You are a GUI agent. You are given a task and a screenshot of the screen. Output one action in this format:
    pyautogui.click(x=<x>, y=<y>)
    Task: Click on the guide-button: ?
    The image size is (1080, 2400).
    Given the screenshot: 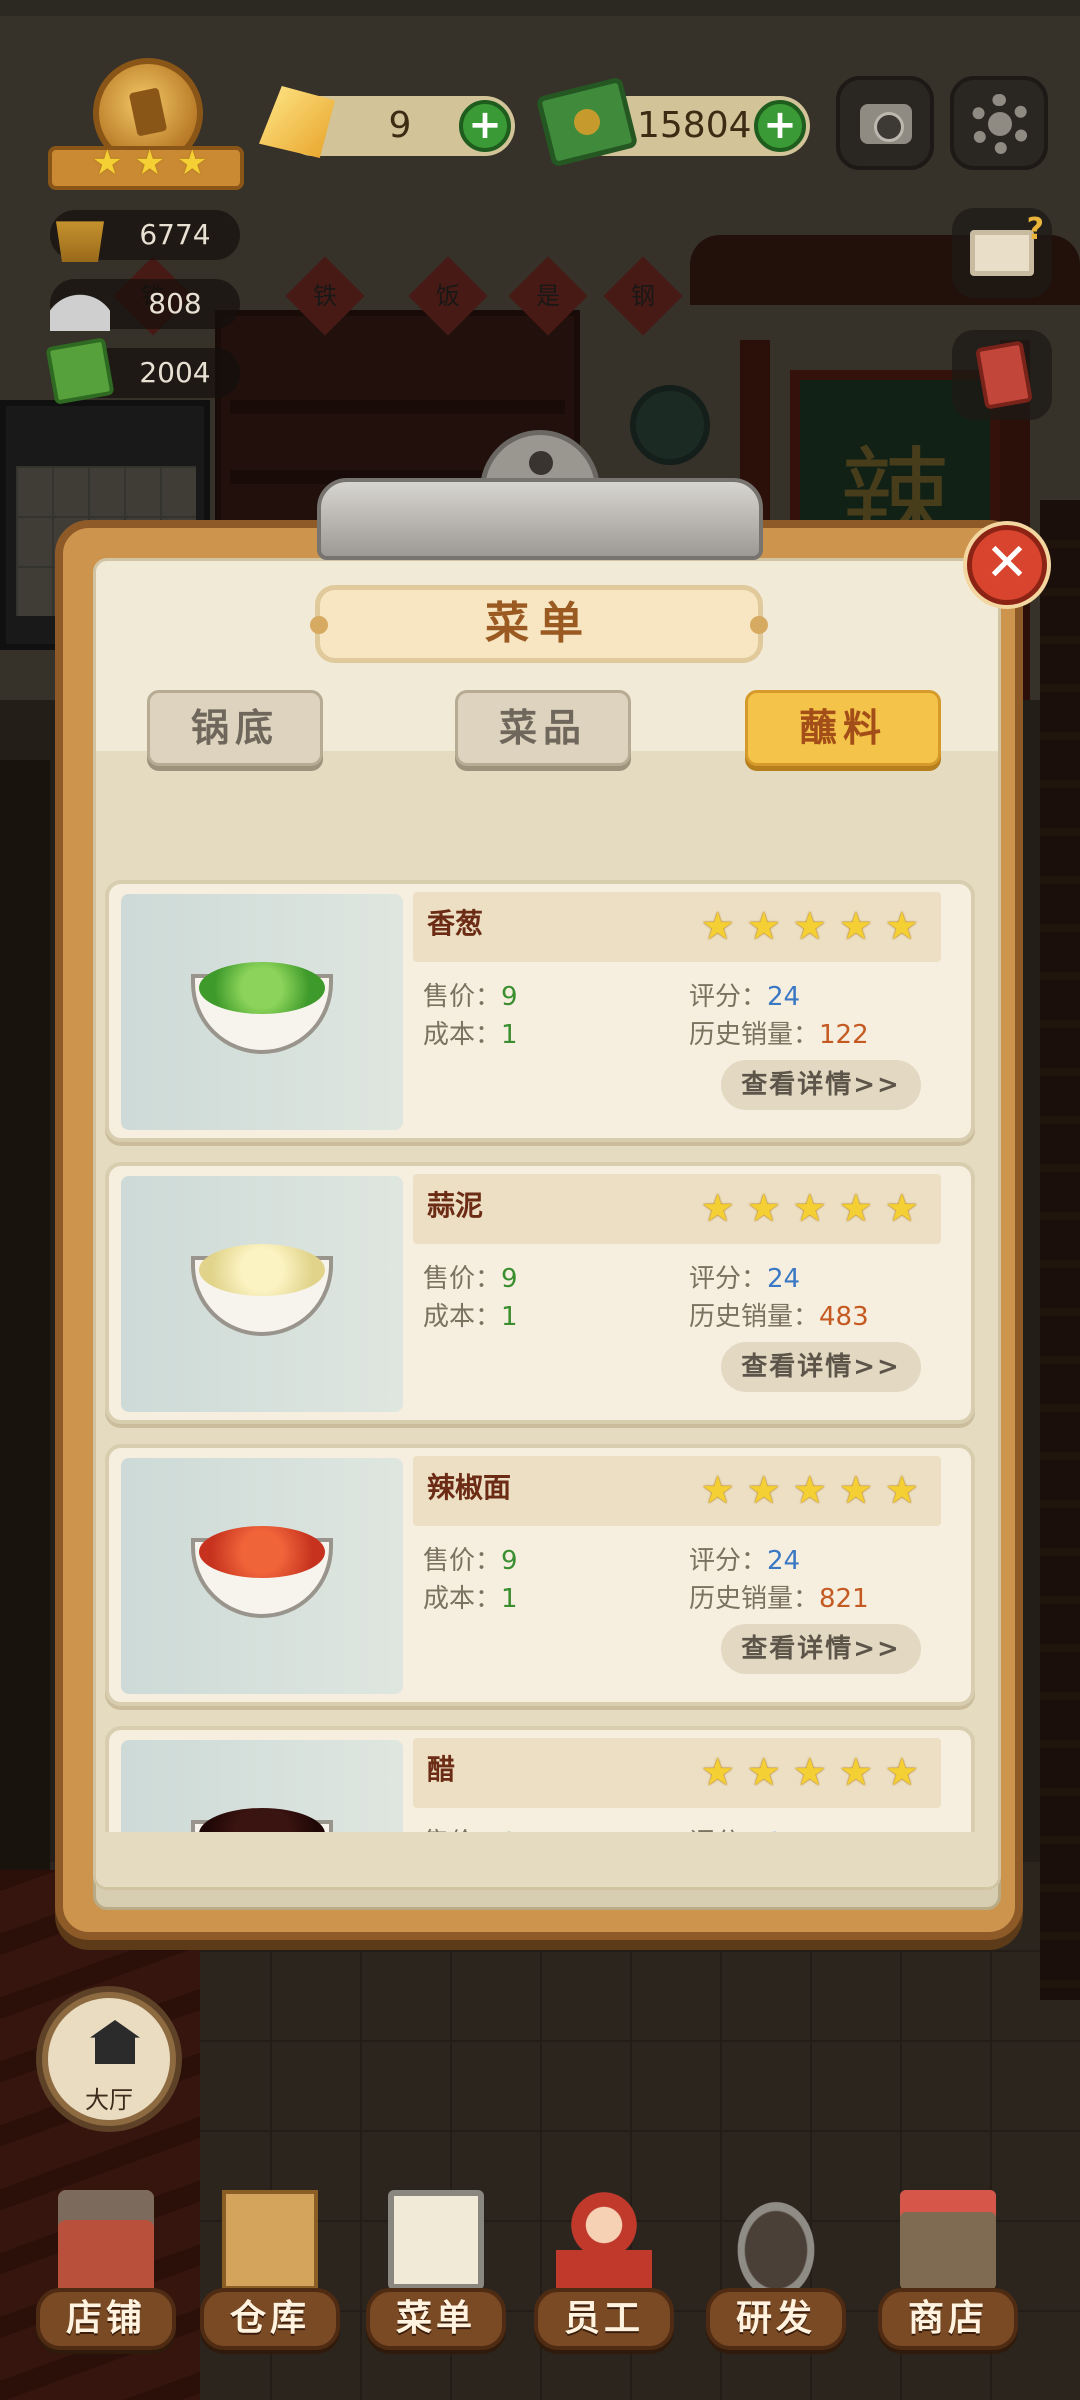 What is the action you would take?
    pyautogui.click(x=1002, y=253)
    